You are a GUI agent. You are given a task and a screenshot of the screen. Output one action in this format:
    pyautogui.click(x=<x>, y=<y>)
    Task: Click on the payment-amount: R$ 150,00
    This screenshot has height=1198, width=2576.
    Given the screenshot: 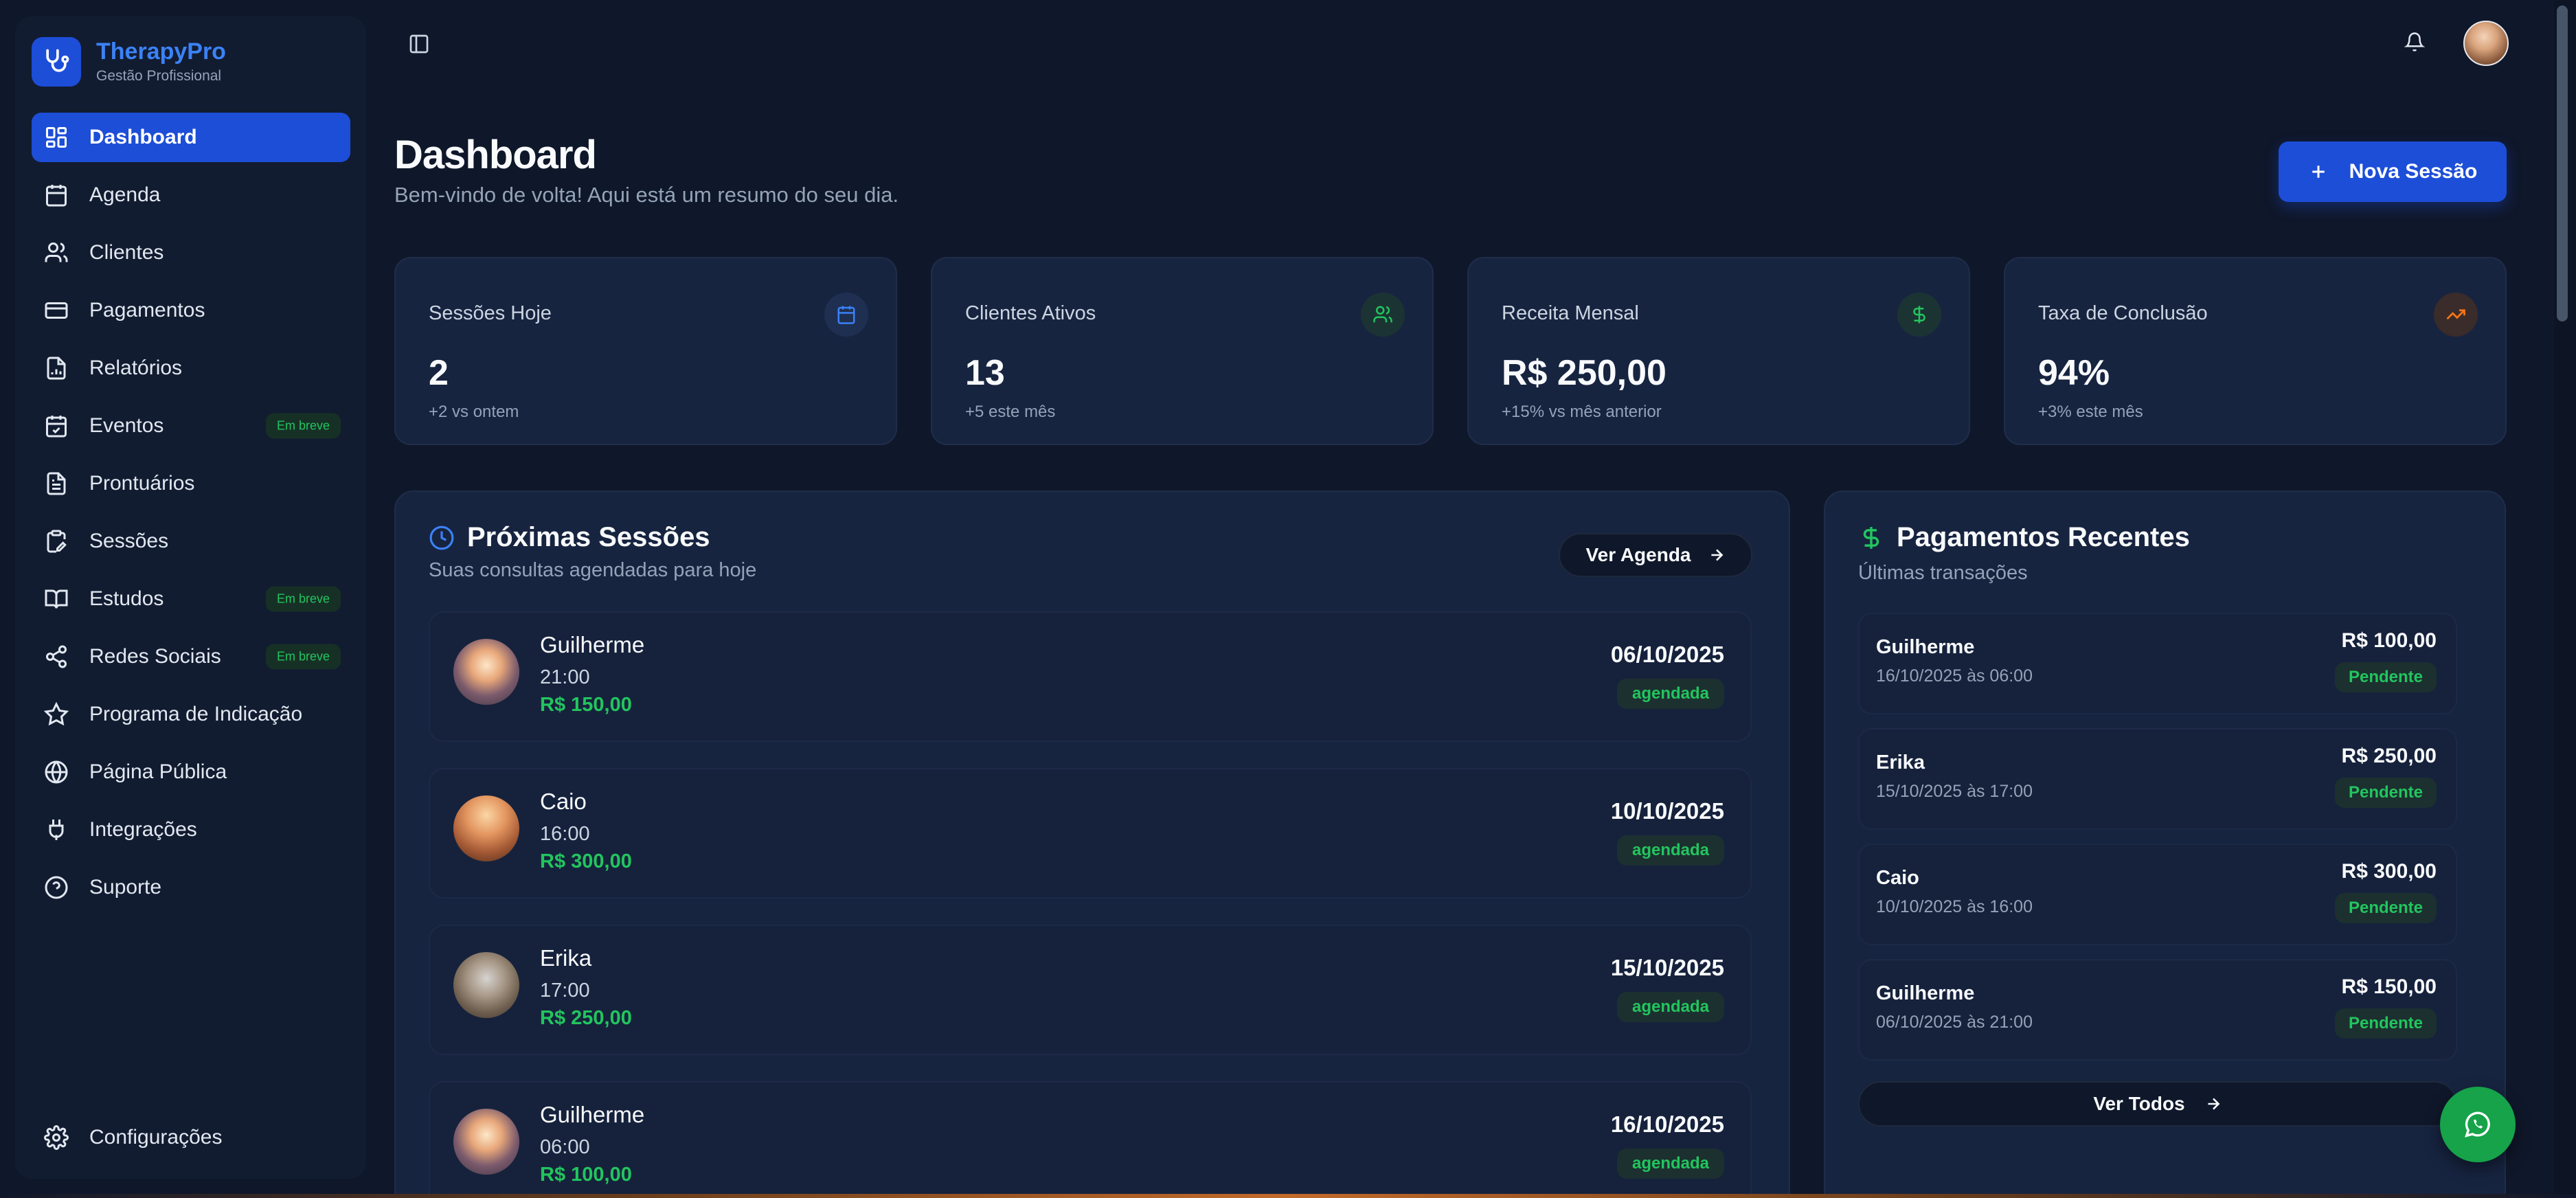 What is the action you would take?
    pyautogui.click(x=2389, y=986)
    